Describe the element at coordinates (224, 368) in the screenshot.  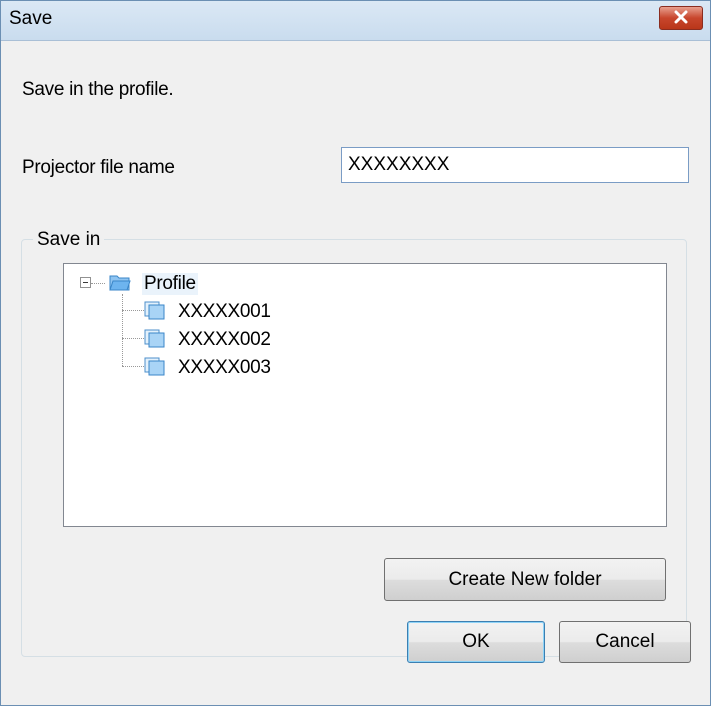
I see `tree-node-folder: XXXXX003` at that location.